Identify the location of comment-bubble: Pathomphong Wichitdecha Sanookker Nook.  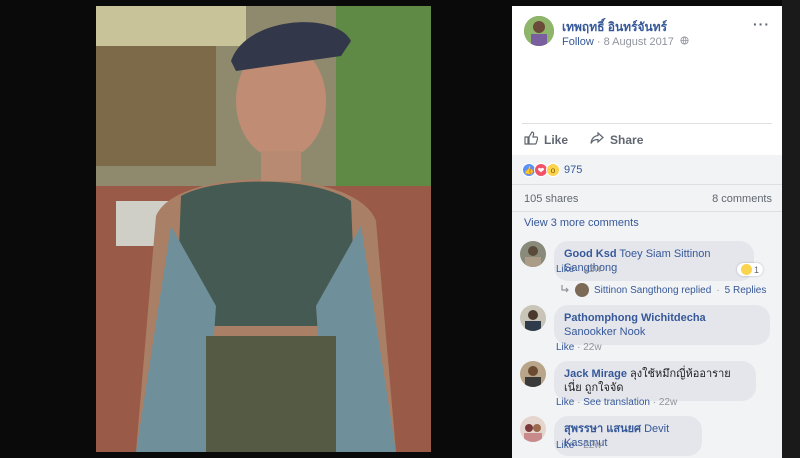
(662, 325).